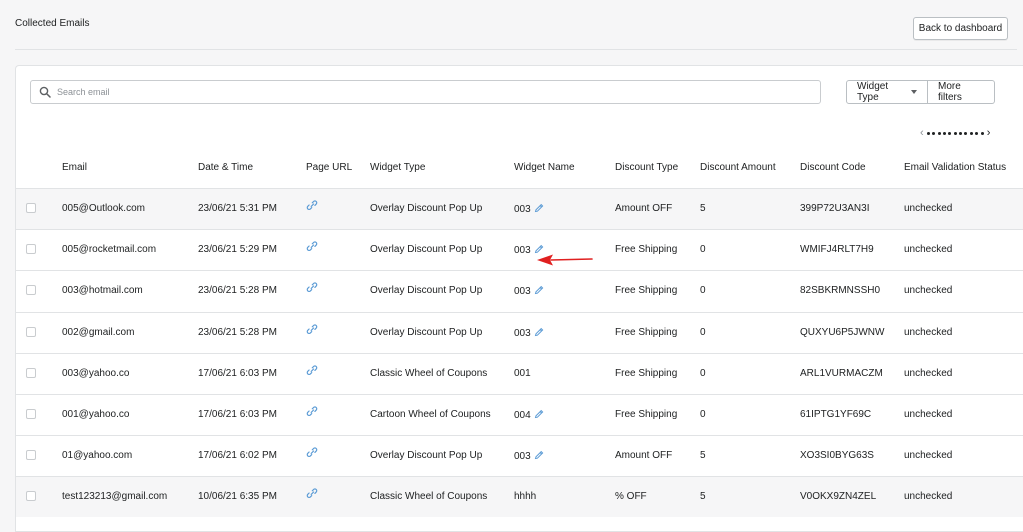  I want to click on email-cell: 002@gmail.com, so click(98, 332).